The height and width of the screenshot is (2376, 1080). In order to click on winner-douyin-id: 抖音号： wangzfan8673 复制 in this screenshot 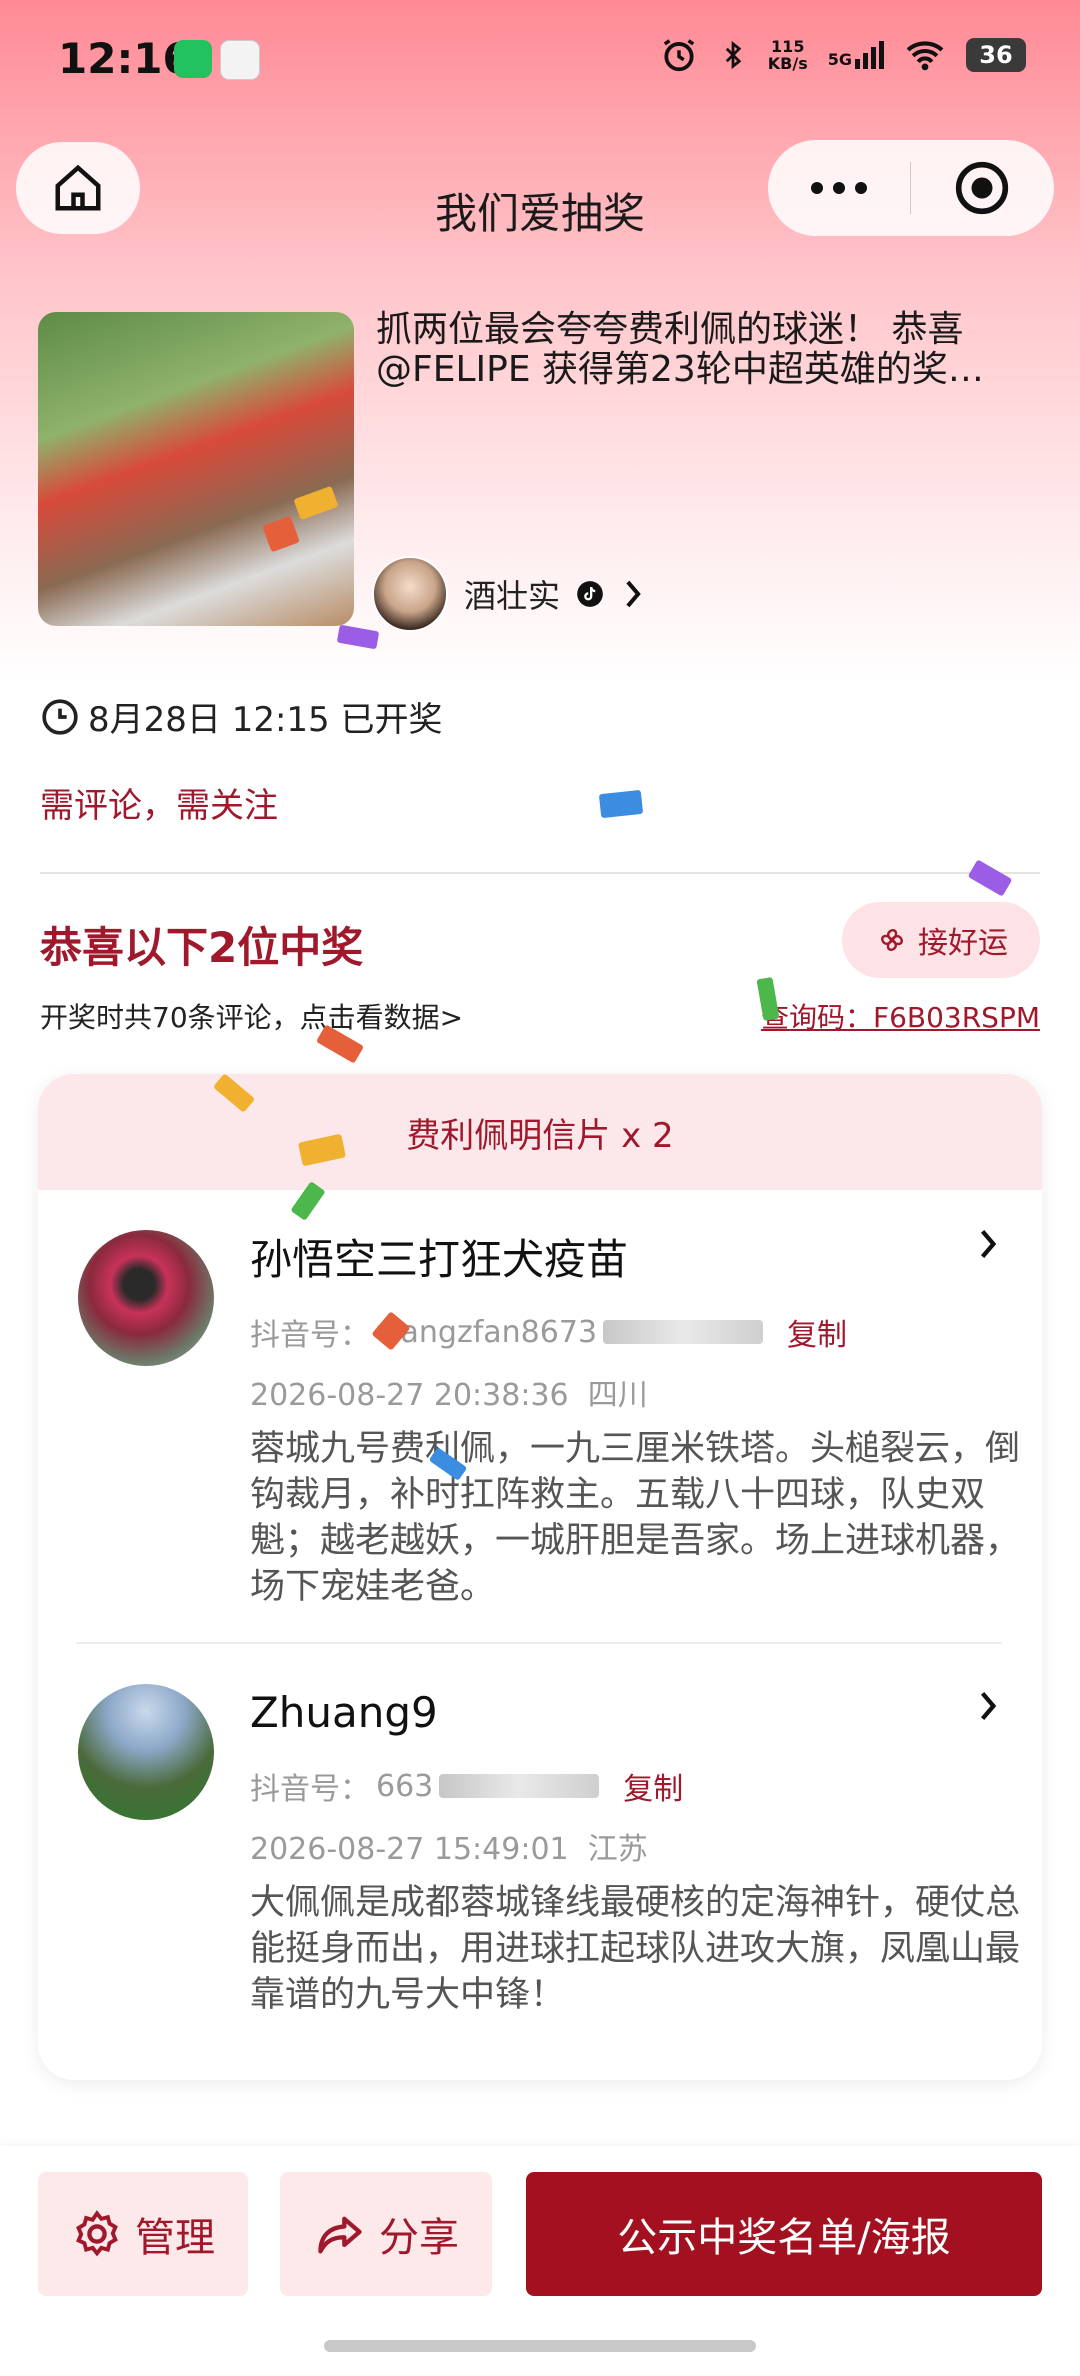, I will do `click(548, 1332)`.